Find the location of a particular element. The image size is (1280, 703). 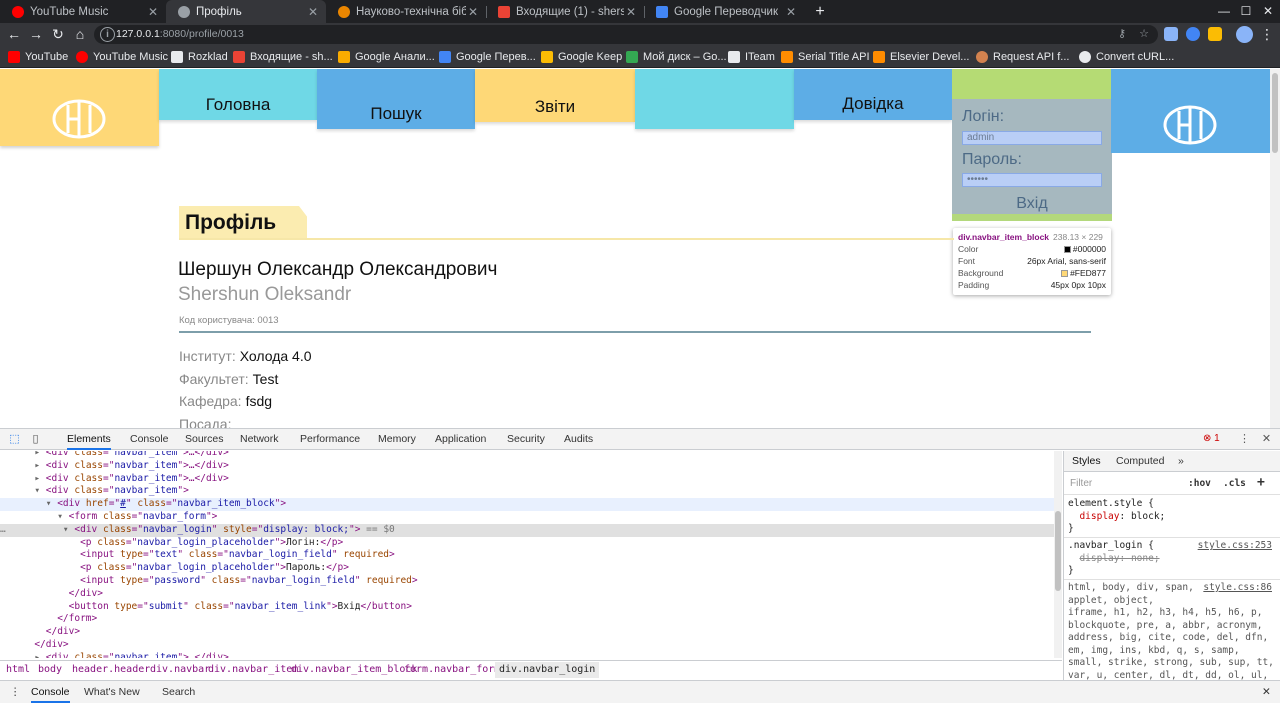

devtools-tab-audits: Audits is located at coordinates (578, 439).